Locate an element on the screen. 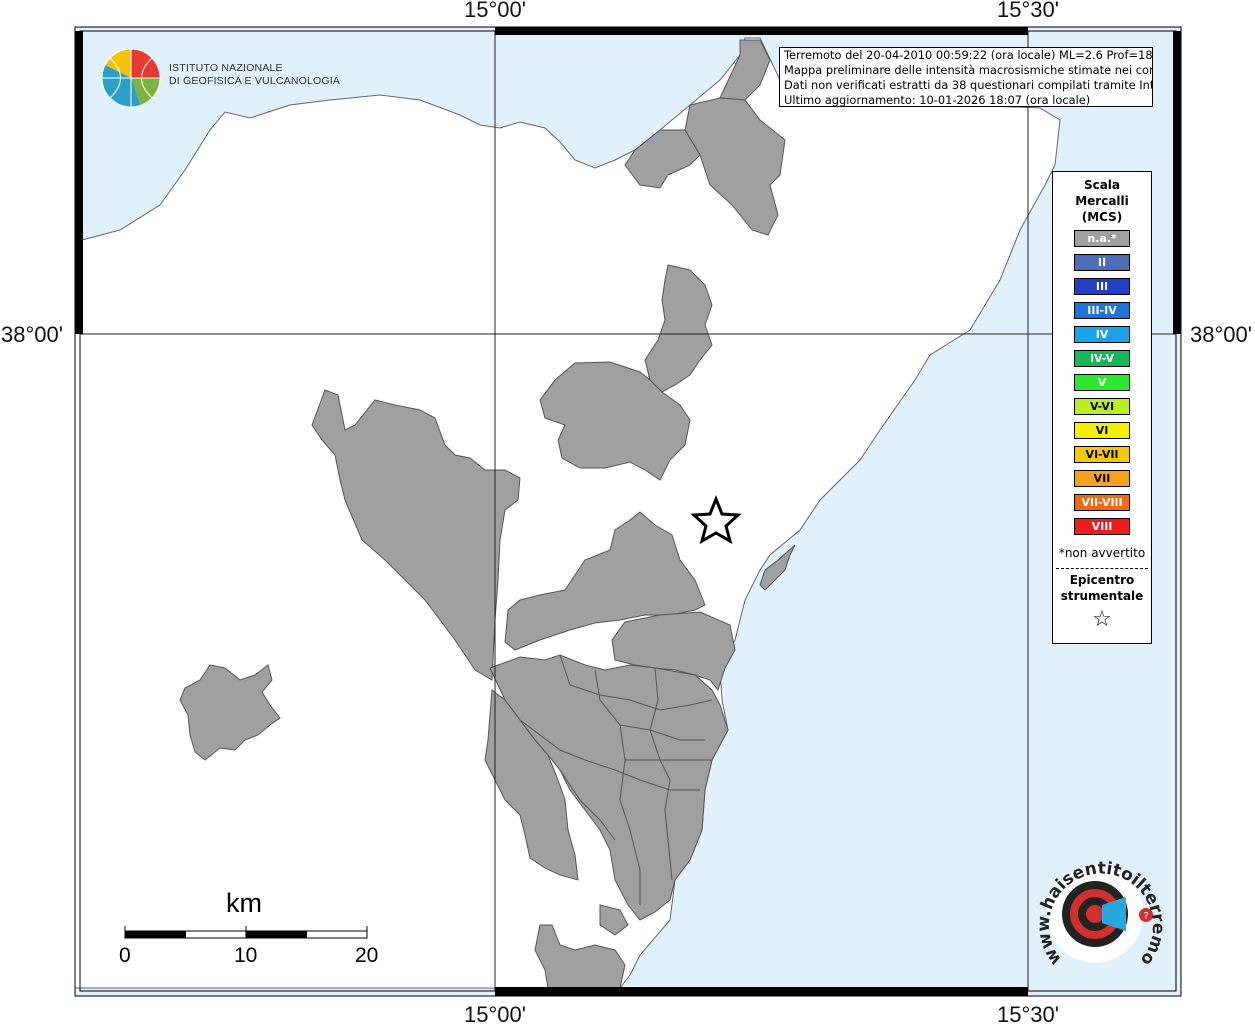  legend-title: Scala Mercalli (MCS) is located at coordinates (1102, 201).